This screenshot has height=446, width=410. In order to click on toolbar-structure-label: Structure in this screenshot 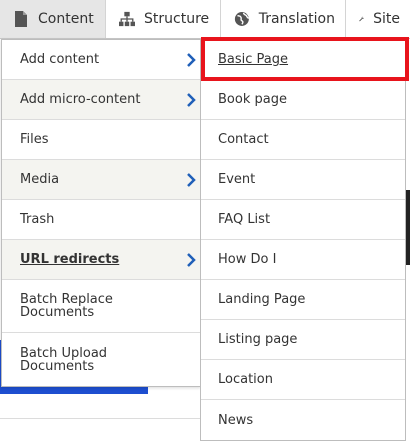, I will do `click(177, 19)`.